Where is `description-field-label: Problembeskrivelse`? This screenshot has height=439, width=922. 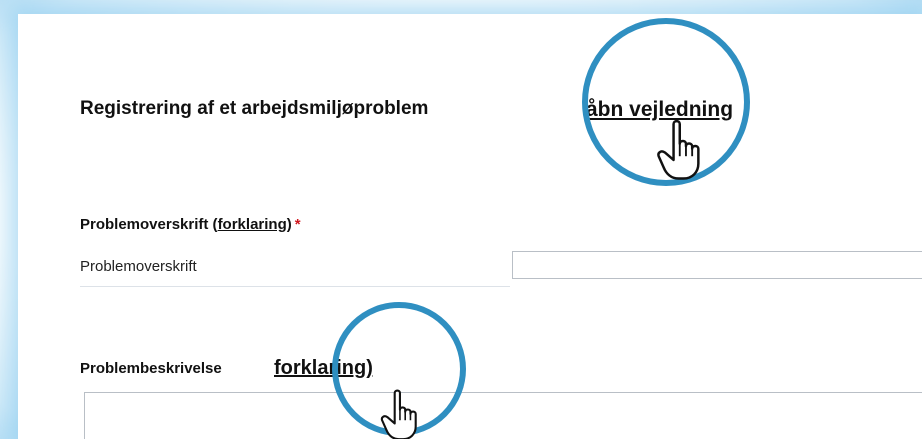
description-field-label: Problembeskrivelse is located at coordinates (151, 368).